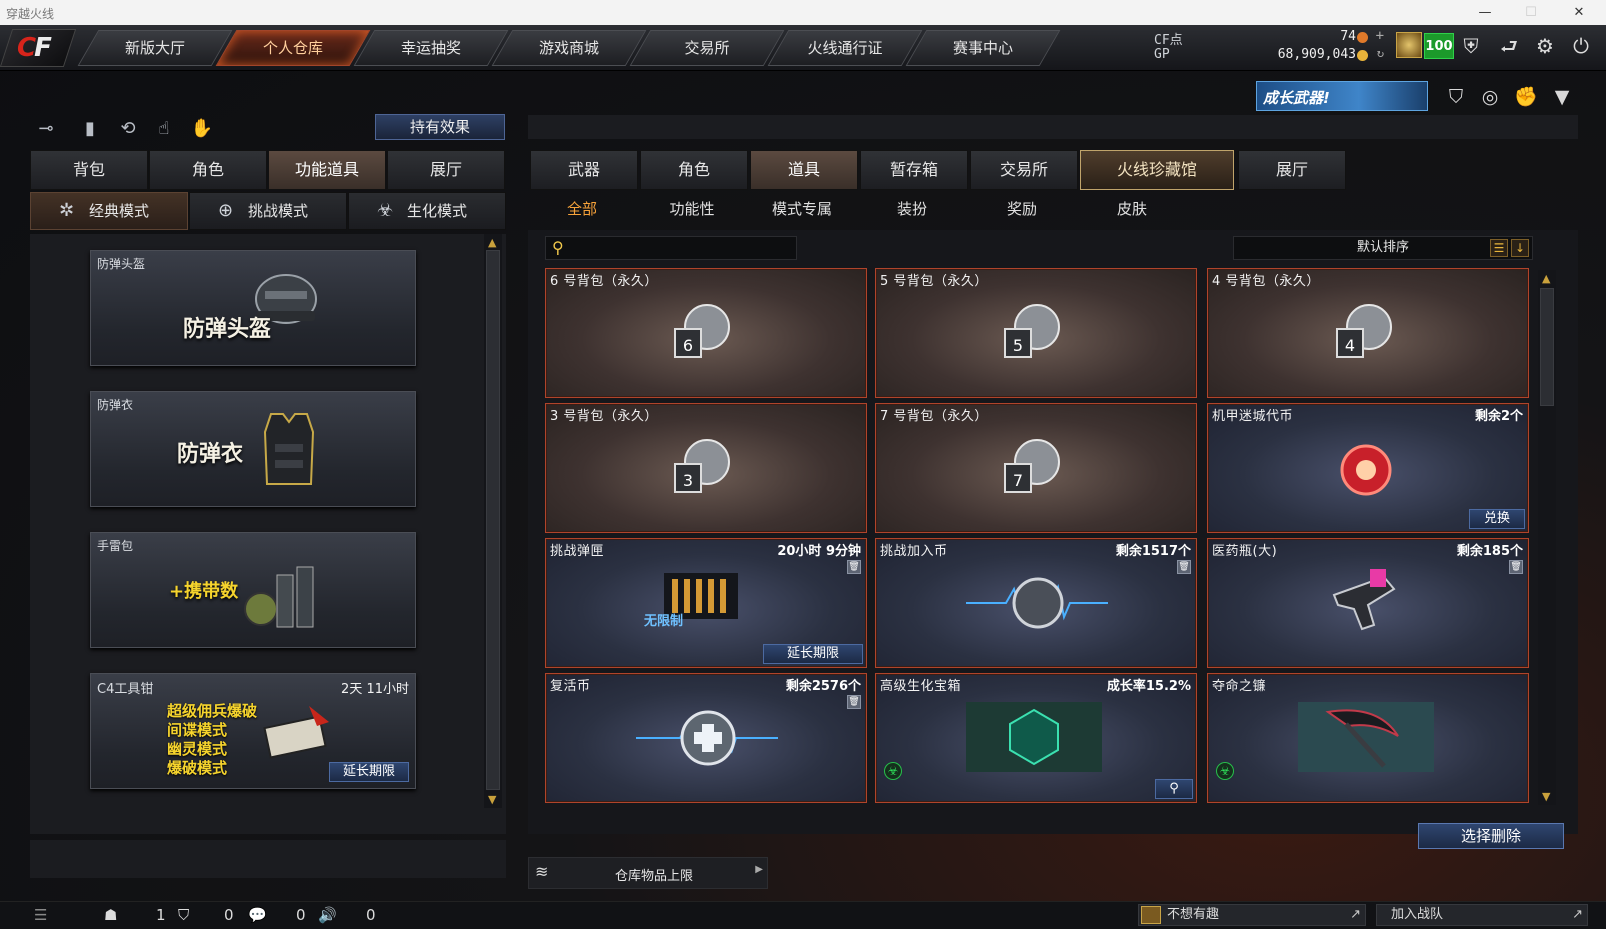  Describe the element at coordinates (1526, 97) in the screenshot. I see `fist-icon: ✊` at that location.